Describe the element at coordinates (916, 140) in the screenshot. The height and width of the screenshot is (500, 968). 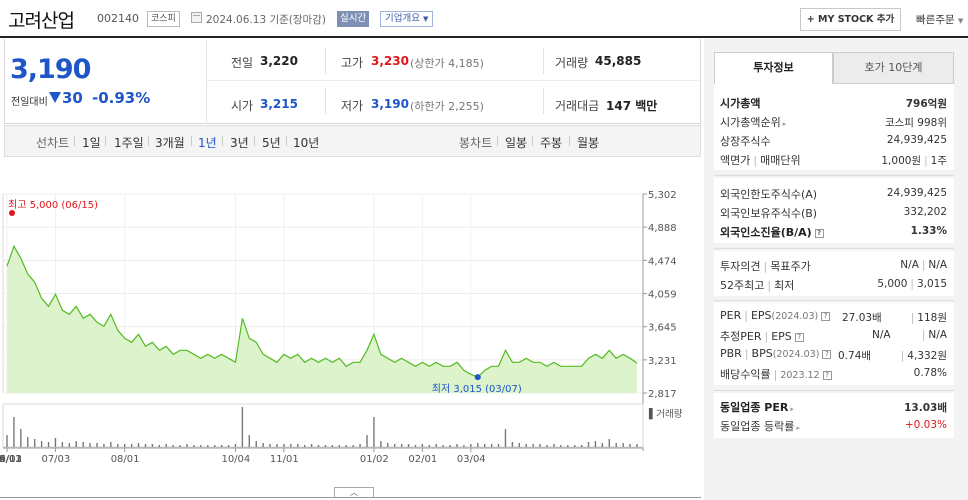
I see `listed-shares-value: 24,939,425` at that location.